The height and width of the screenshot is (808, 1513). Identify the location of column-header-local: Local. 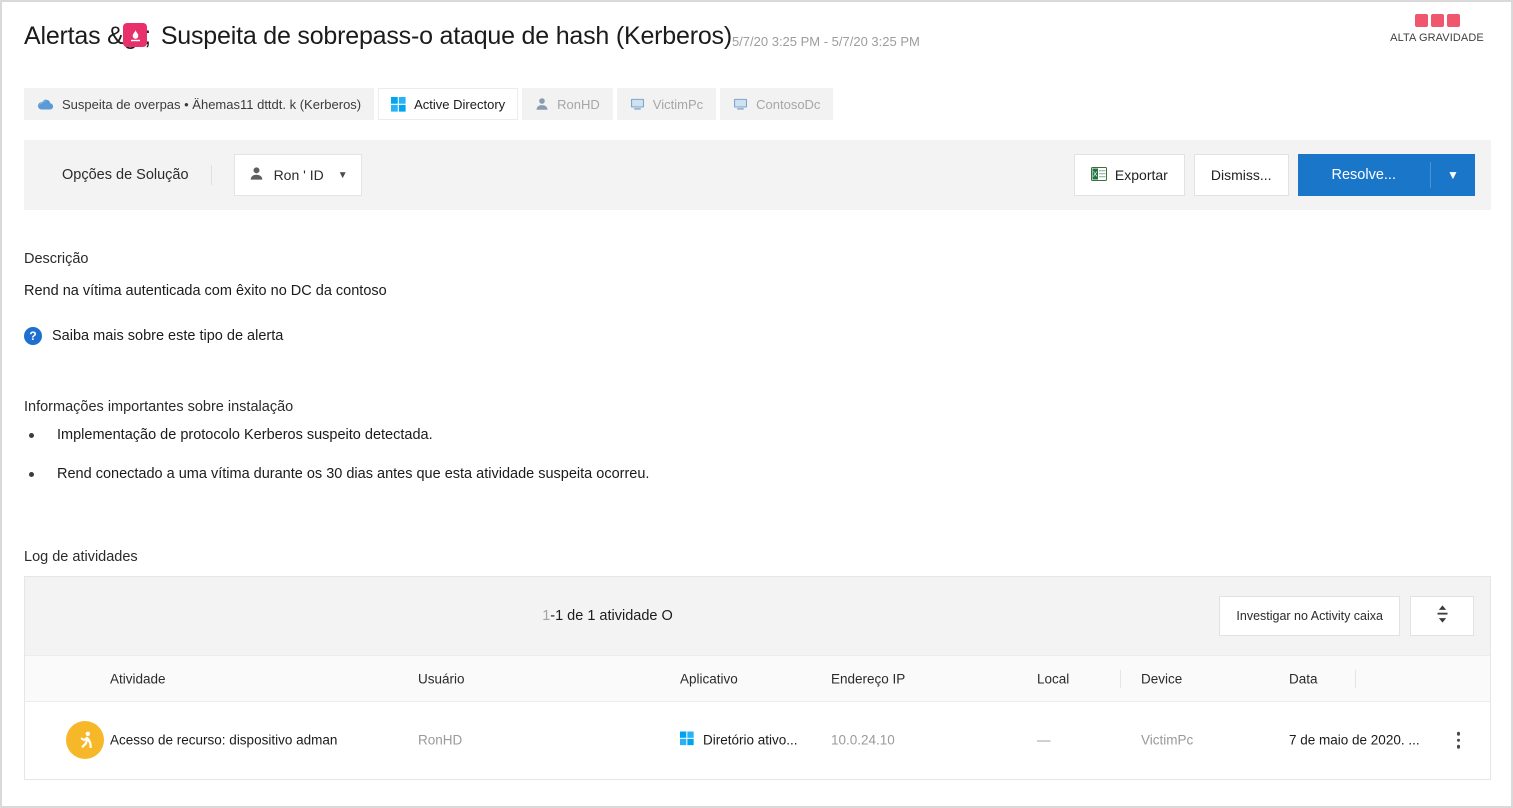
(1053, 678).